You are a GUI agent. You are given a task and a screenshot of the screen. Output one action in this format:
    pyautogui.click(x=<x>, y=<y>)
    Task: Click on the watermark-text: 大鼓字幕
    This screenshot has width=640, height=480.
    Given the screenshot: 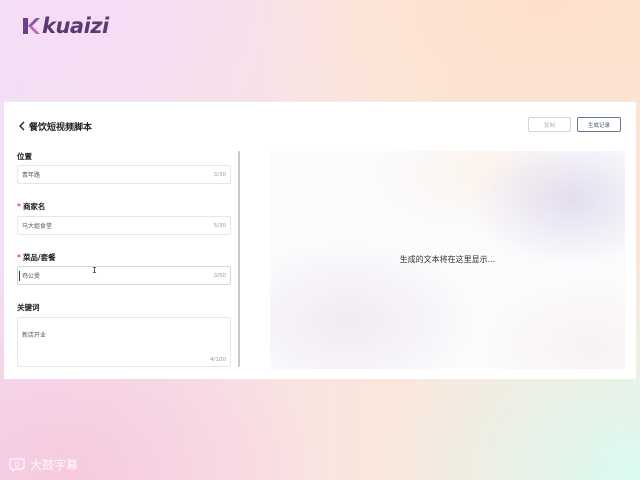 What is the action you would take?
    pyautogui.click(x=54, y=465)
    